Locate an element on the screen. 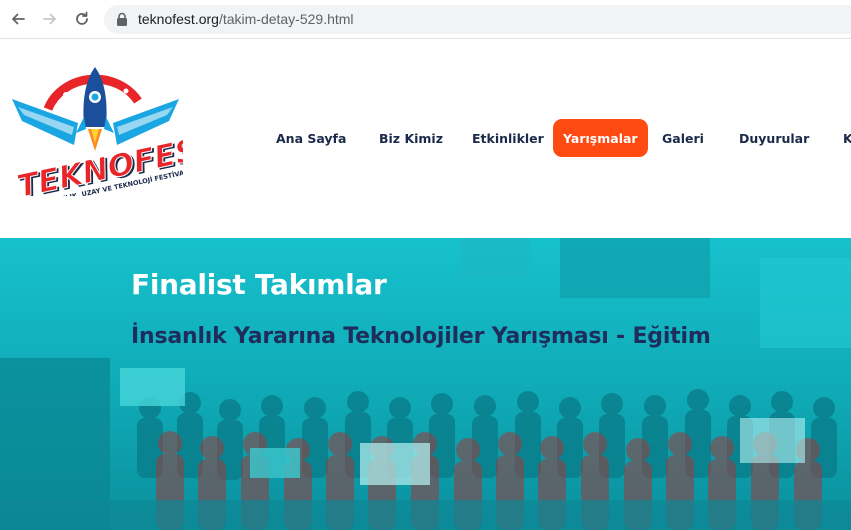 Image resolution: width=851 pixels, height=530 pixels. page-title: Finalist Takımlar is located at coordinates (259, 284).